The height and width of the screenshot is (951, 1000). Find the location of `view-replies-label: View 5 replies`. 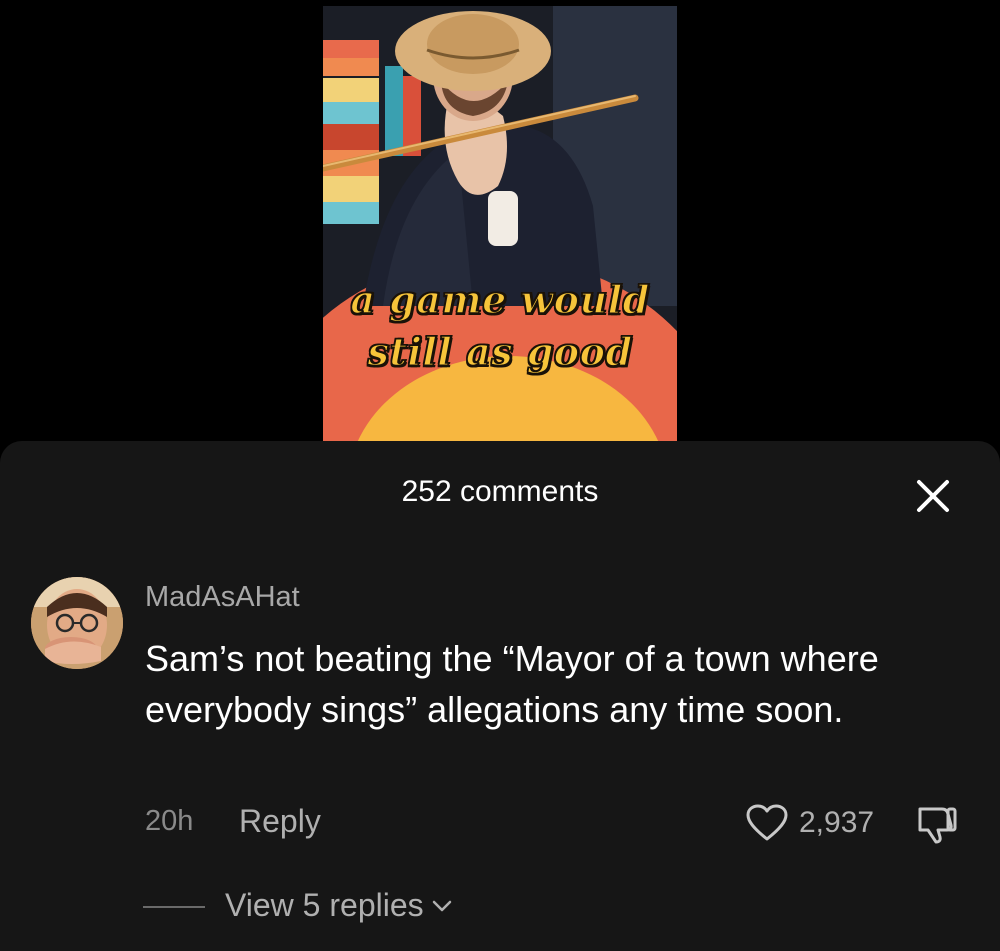

view-replies-label: View 5 replies is located at coordinates (324, 905).